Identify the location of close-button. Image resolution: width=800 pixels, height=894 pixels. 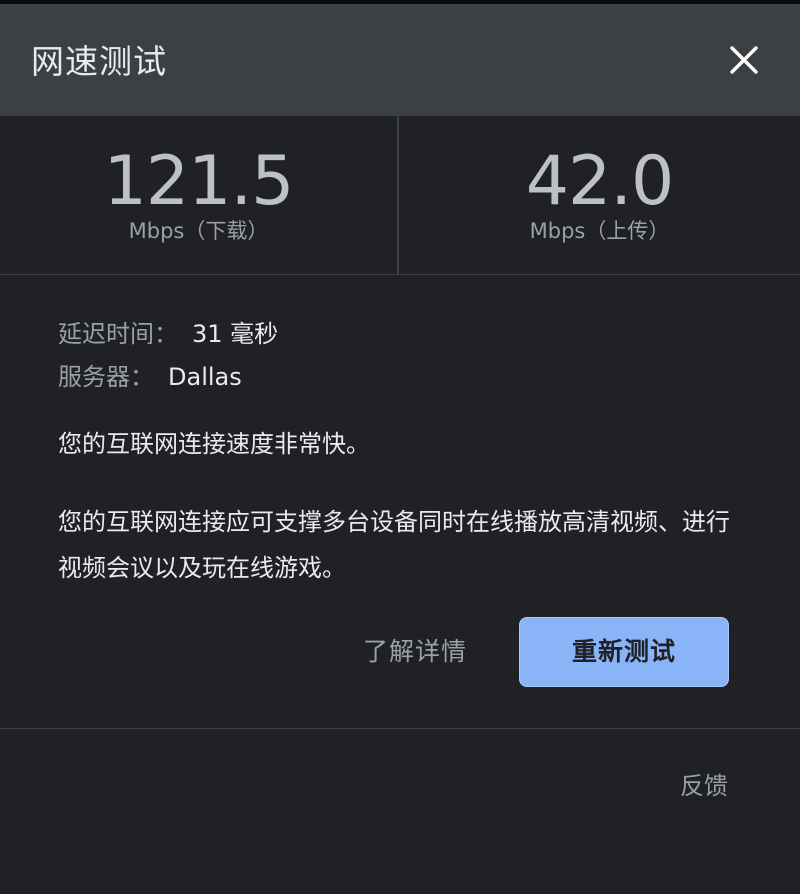
(744, 60).